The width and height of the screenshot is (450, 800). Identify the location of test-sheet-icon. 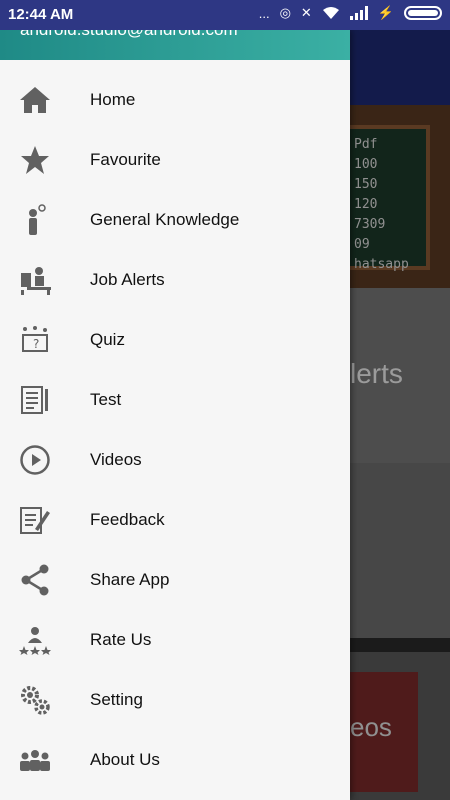
(35, 400).